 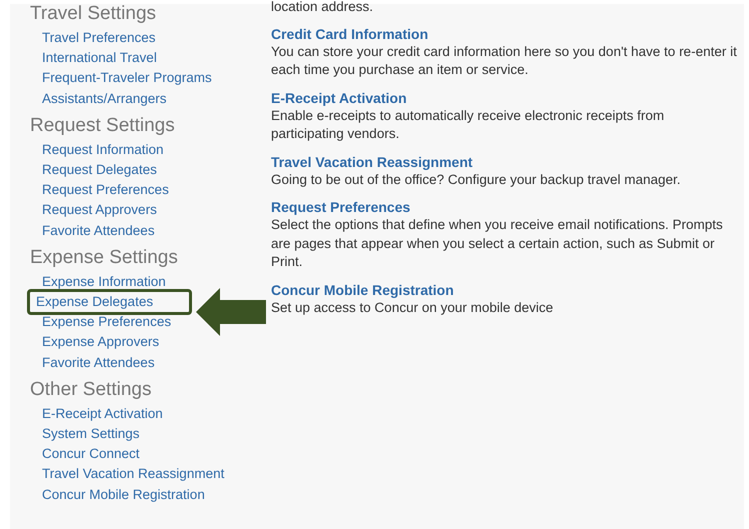 I want to click on description-text: Enable e-receipts to automatically receive electronic receipts from participating vendors., so click(x=468, y=124).